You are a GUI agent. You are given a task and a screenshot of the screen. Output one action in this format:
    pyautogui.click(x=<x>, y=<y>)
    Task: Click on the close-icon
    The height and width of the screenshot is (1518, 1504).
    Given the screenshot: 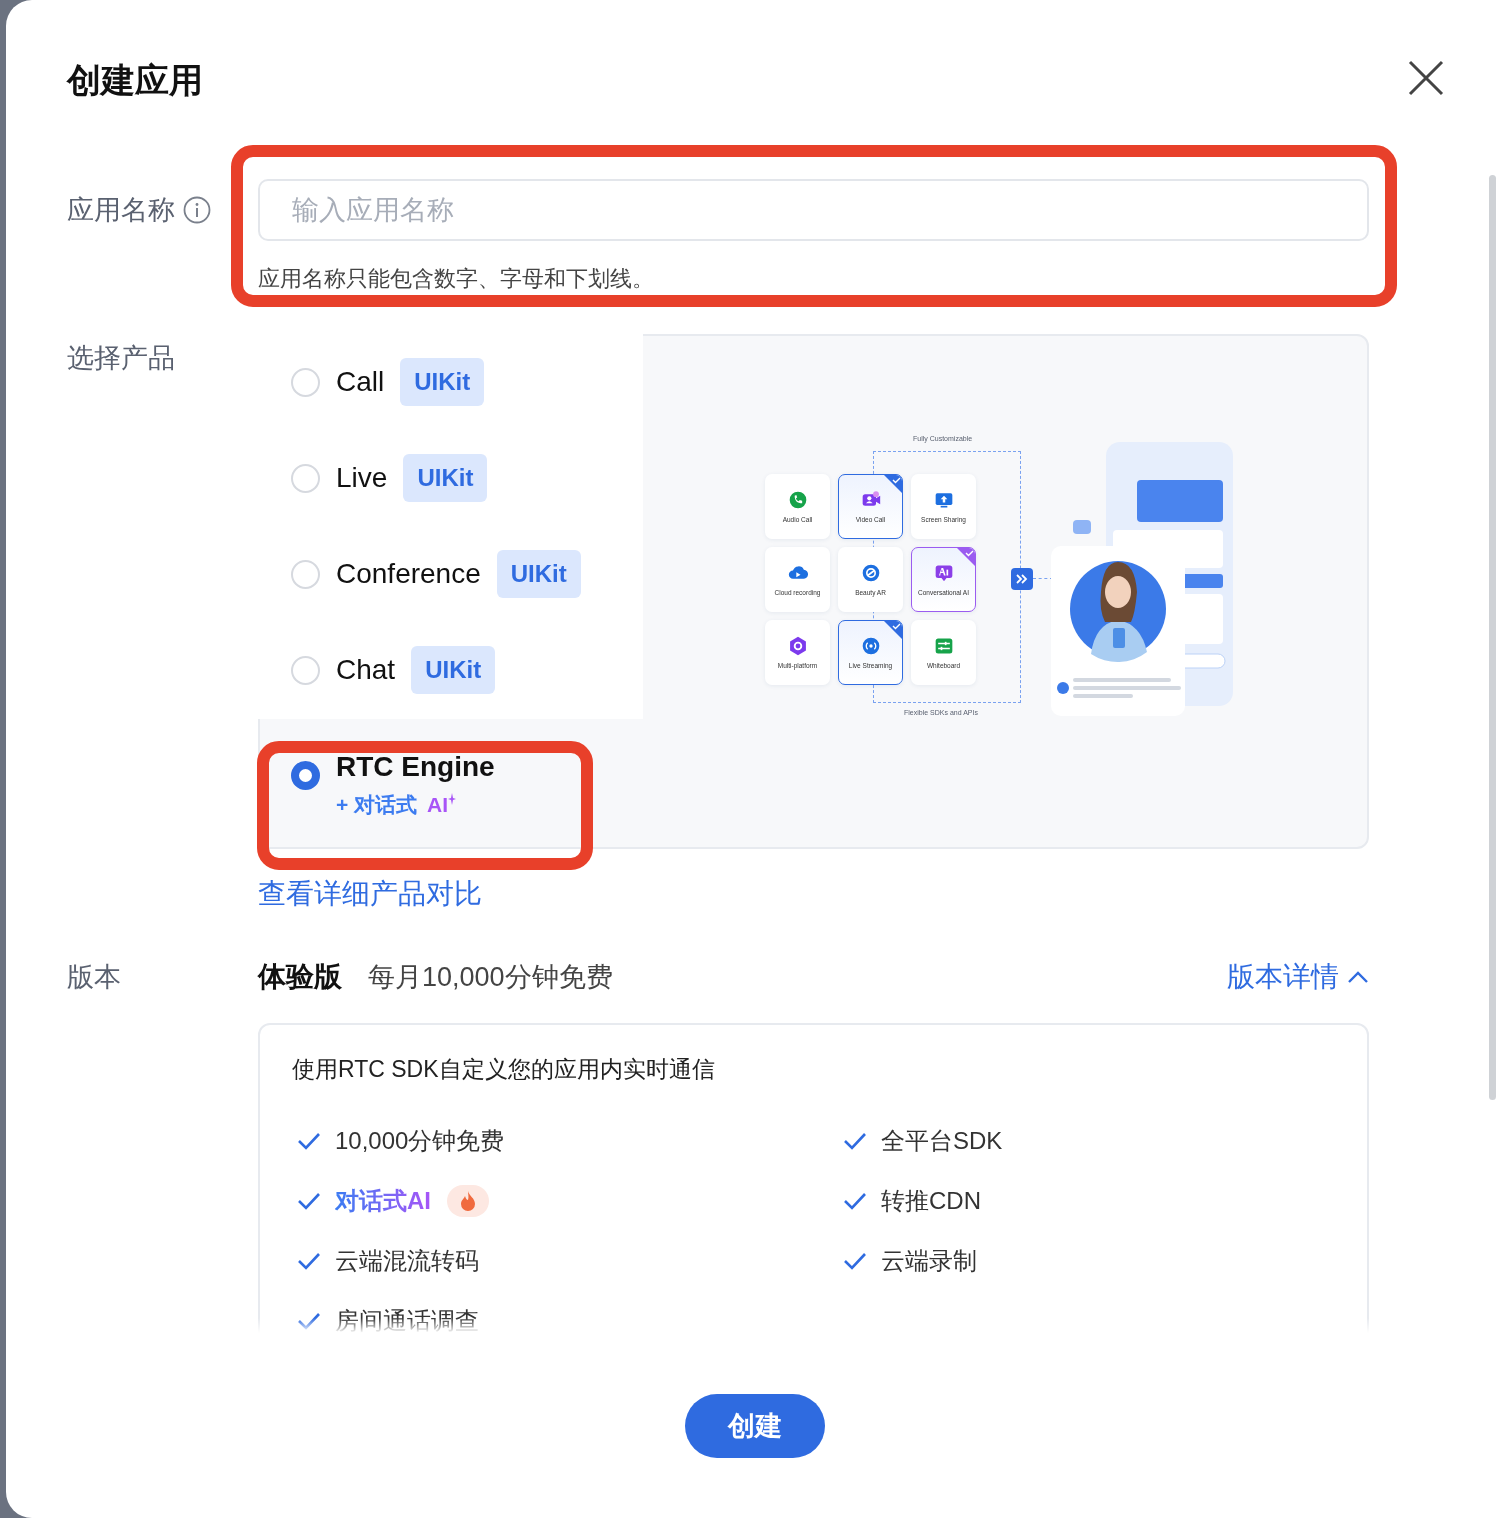 What is the action you would take?
    pyautogui.click(x=1426, y=78)
    